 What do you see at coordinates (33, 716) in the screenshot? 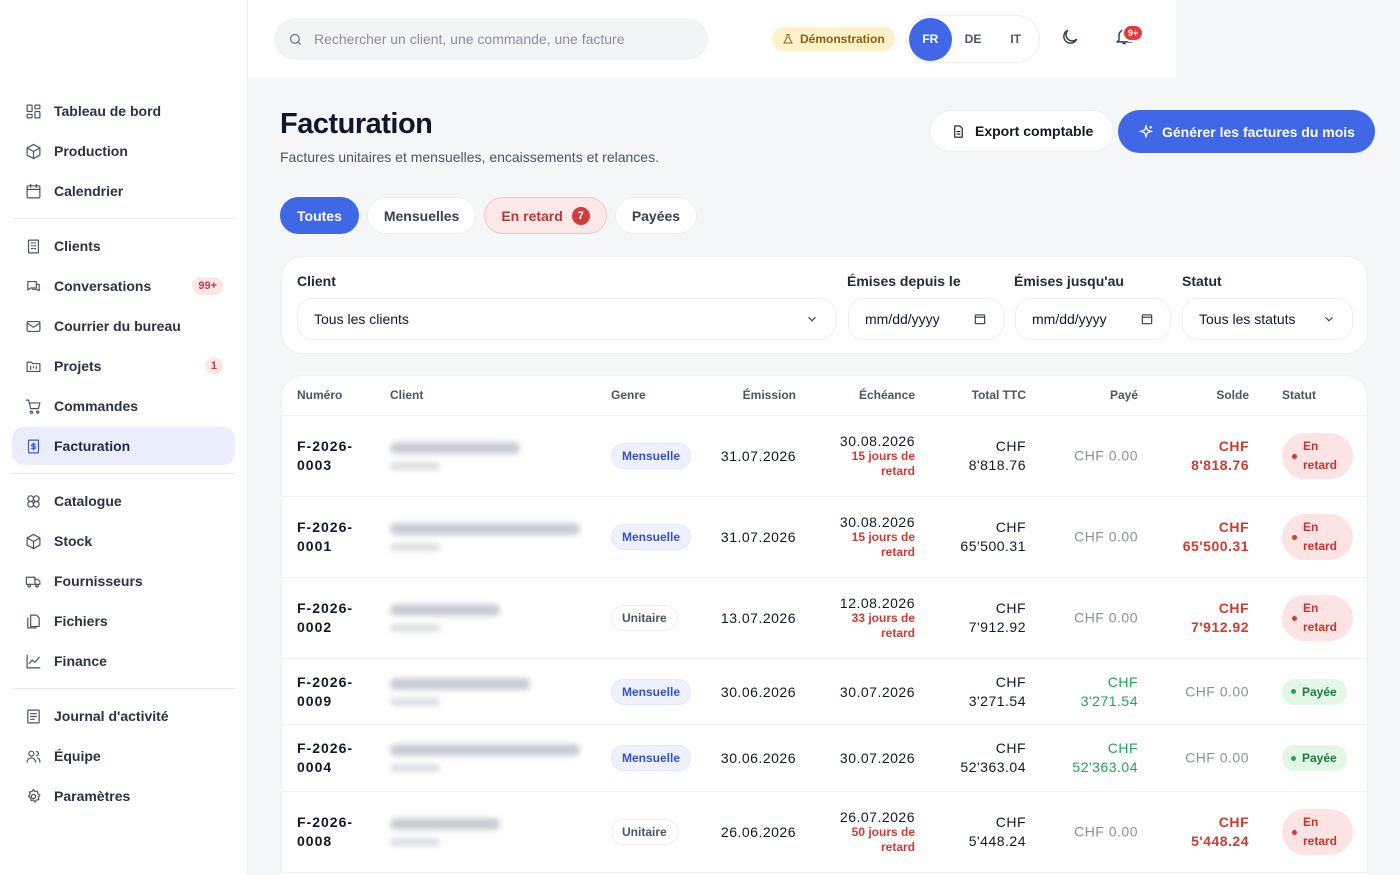
I see `journal-icon` at bounding box center [33, 716].